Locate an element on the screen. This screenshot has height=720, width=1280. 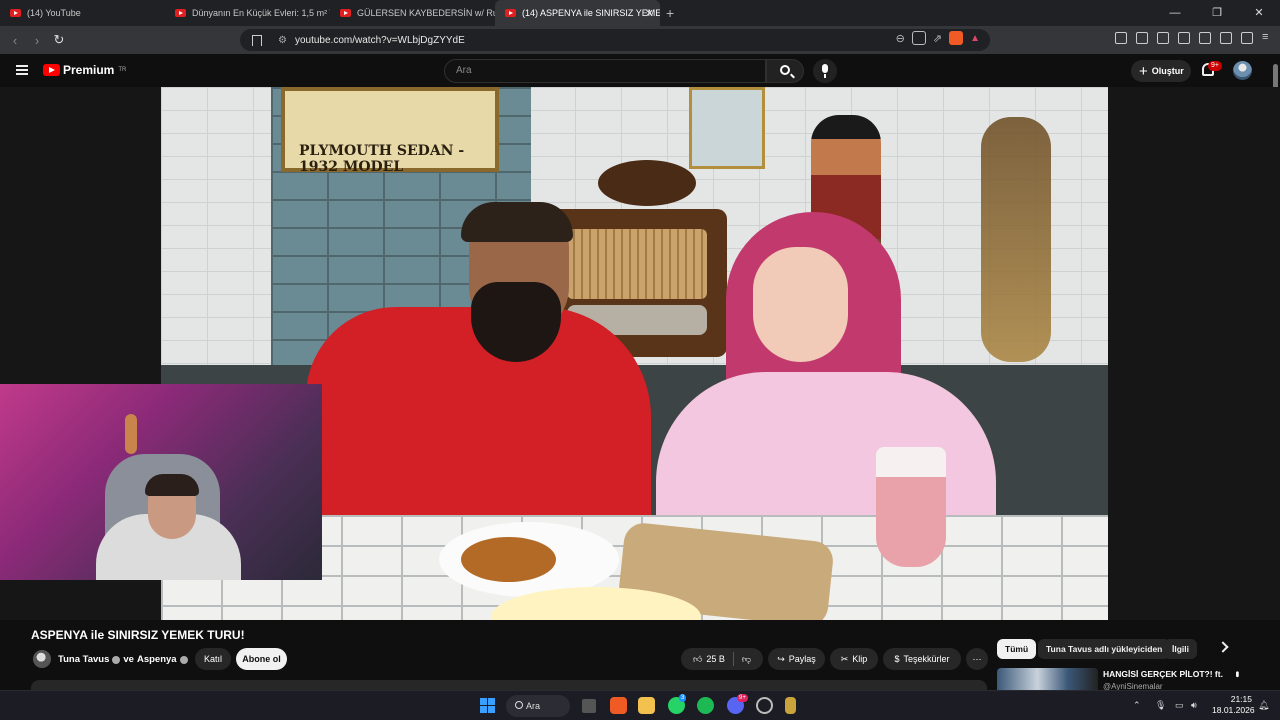
divider is located at coordinates (733, 659).